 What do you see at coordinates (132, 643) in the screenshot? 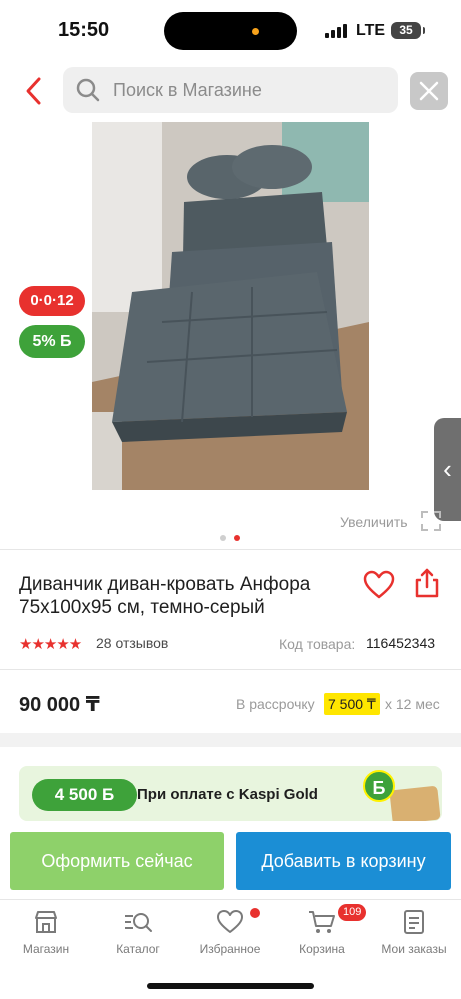
I see `reviews-link: 28 отзывов` at bounding box center [132, 643].